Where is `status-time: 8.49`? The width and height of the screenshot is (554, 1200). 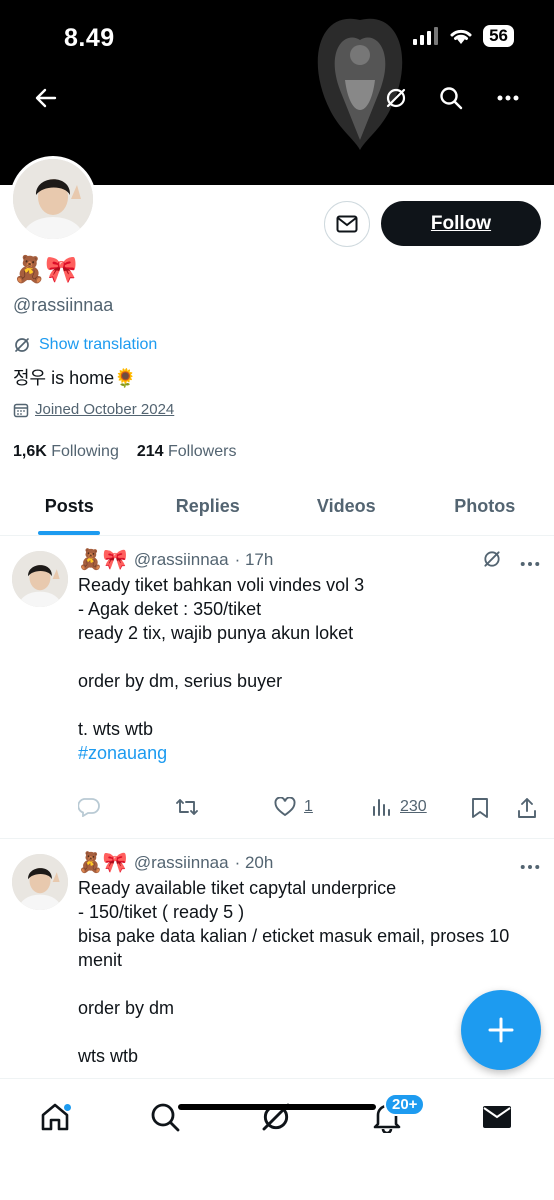
status-time: 8.49 is located at coordinates (89, 38).